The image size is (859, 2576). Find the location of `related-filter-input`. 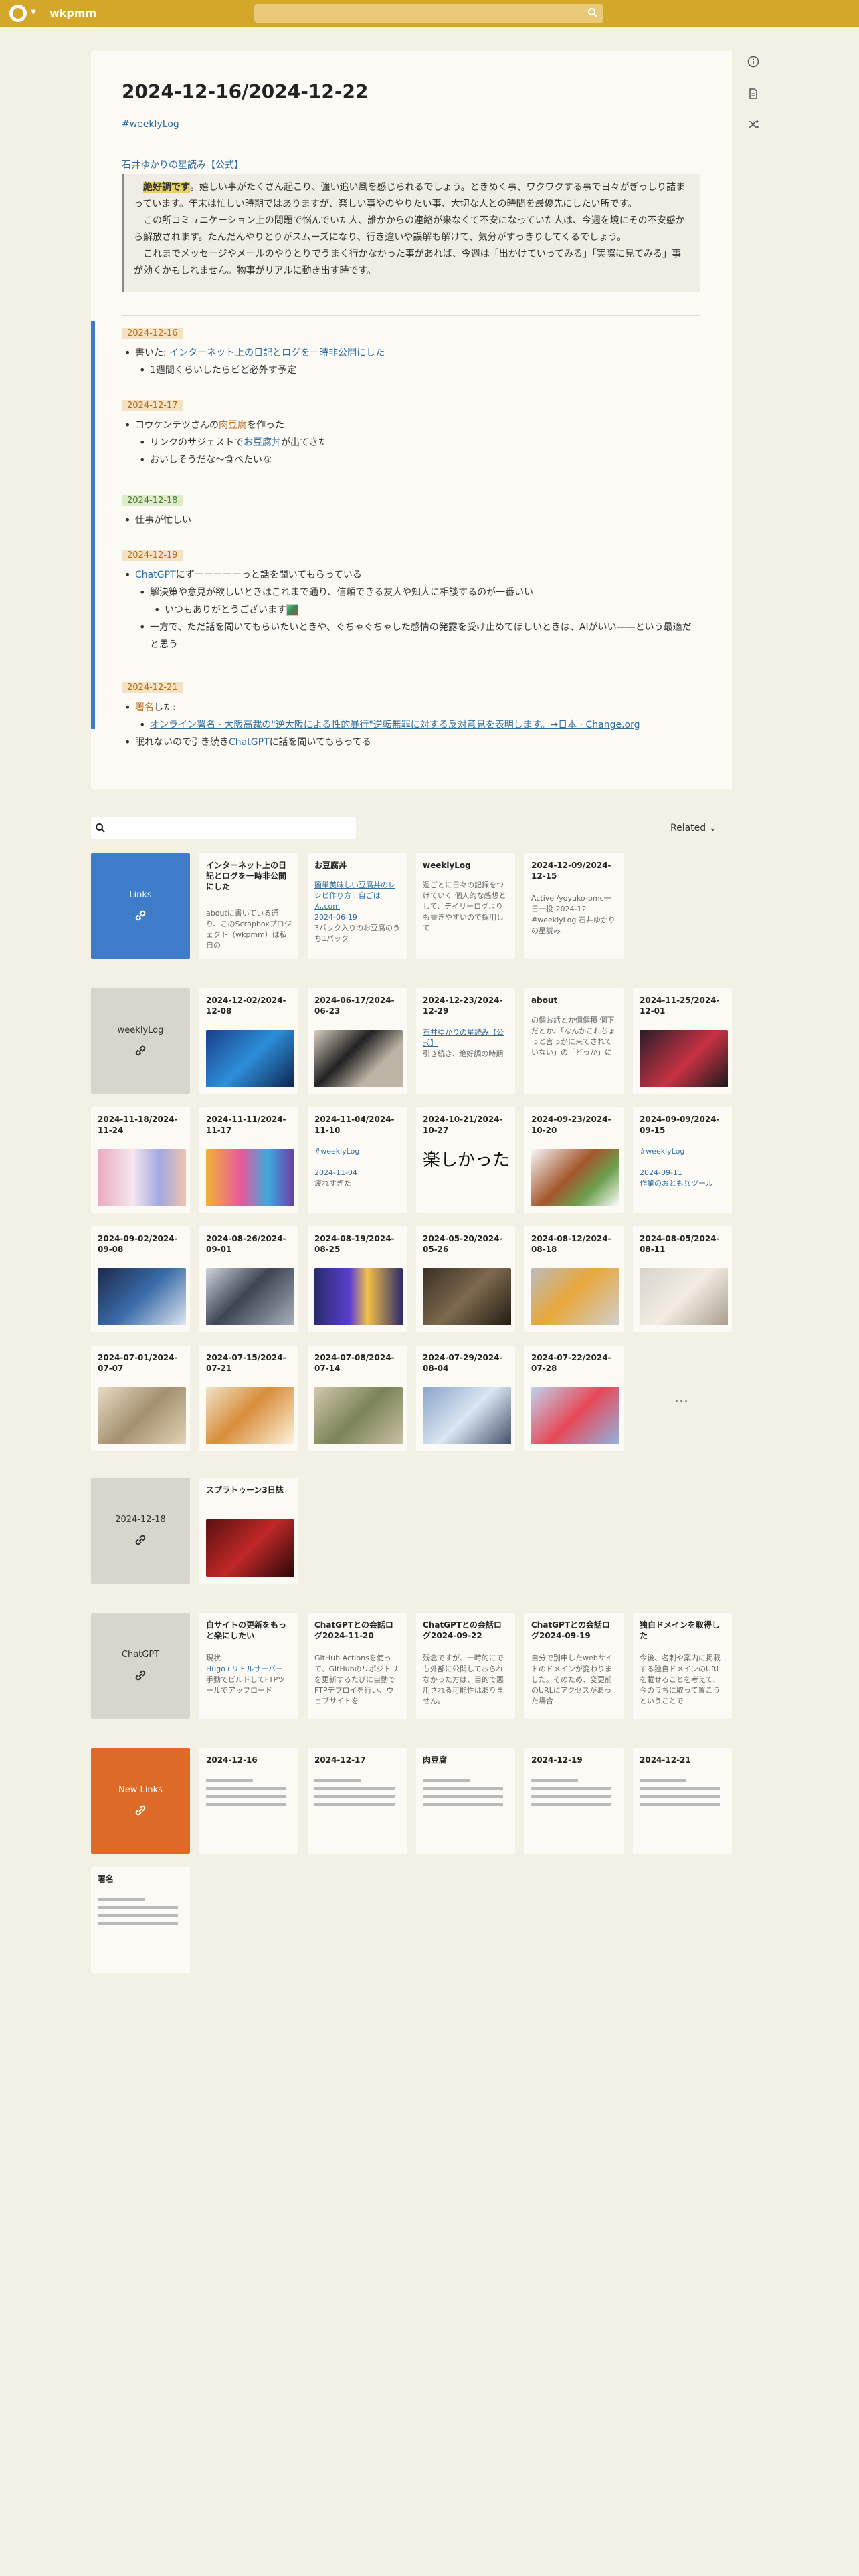

related-filter-input is located at coordinates (223, 828).